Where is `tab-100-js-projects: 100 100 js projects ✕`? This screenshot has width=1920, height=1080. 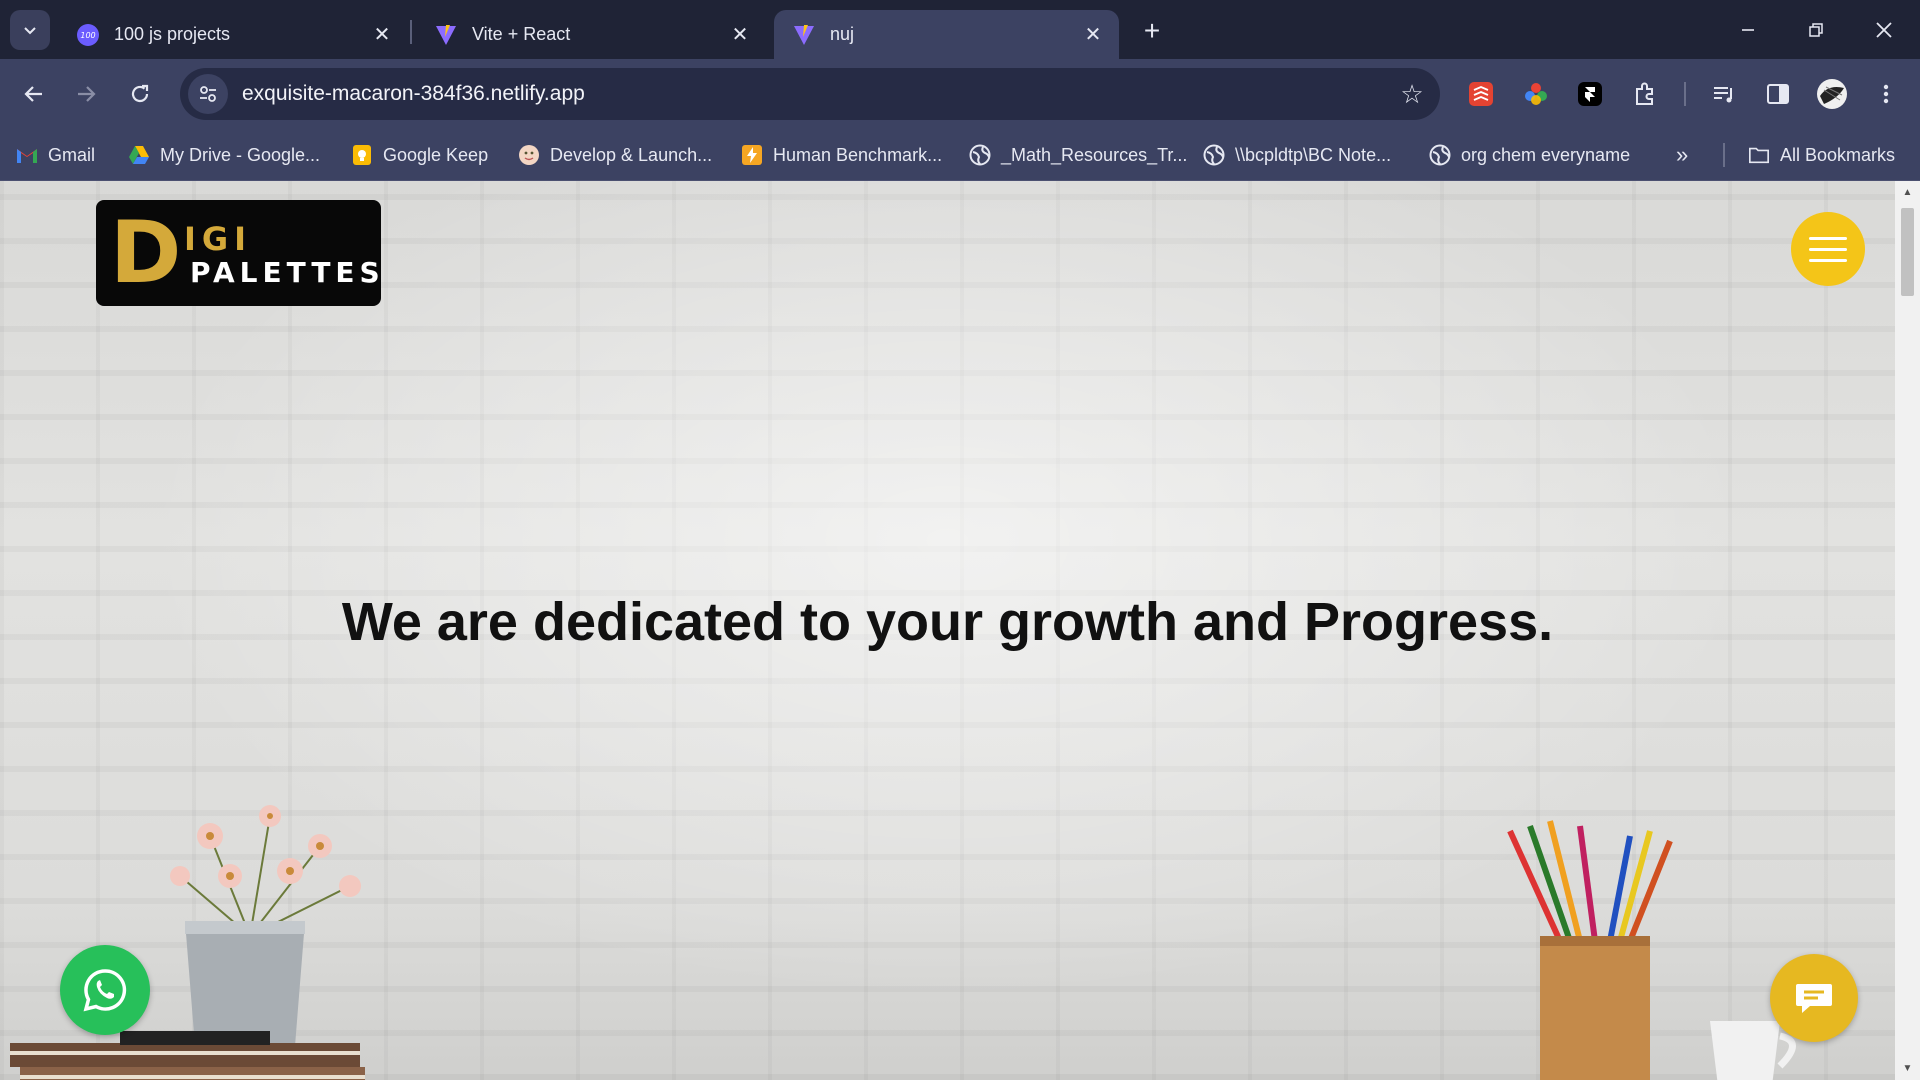 tab-100-js-projects: 100 100 js projects ✕ is located at coordinates (233, 34).